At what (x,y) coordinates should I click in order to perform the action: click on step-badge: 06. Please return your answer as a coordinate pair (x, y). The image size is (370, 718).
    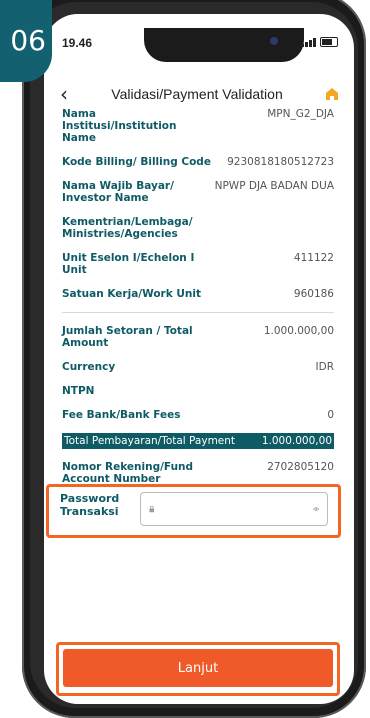
    Looking at the image, I should click on (26, 41).